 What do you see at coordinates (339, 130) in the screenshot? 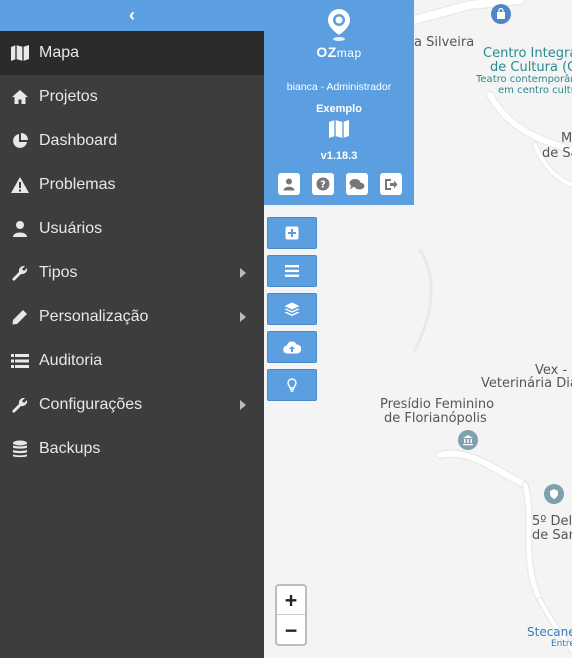
I see `project-map-icon` at bounding box center [339, 130].